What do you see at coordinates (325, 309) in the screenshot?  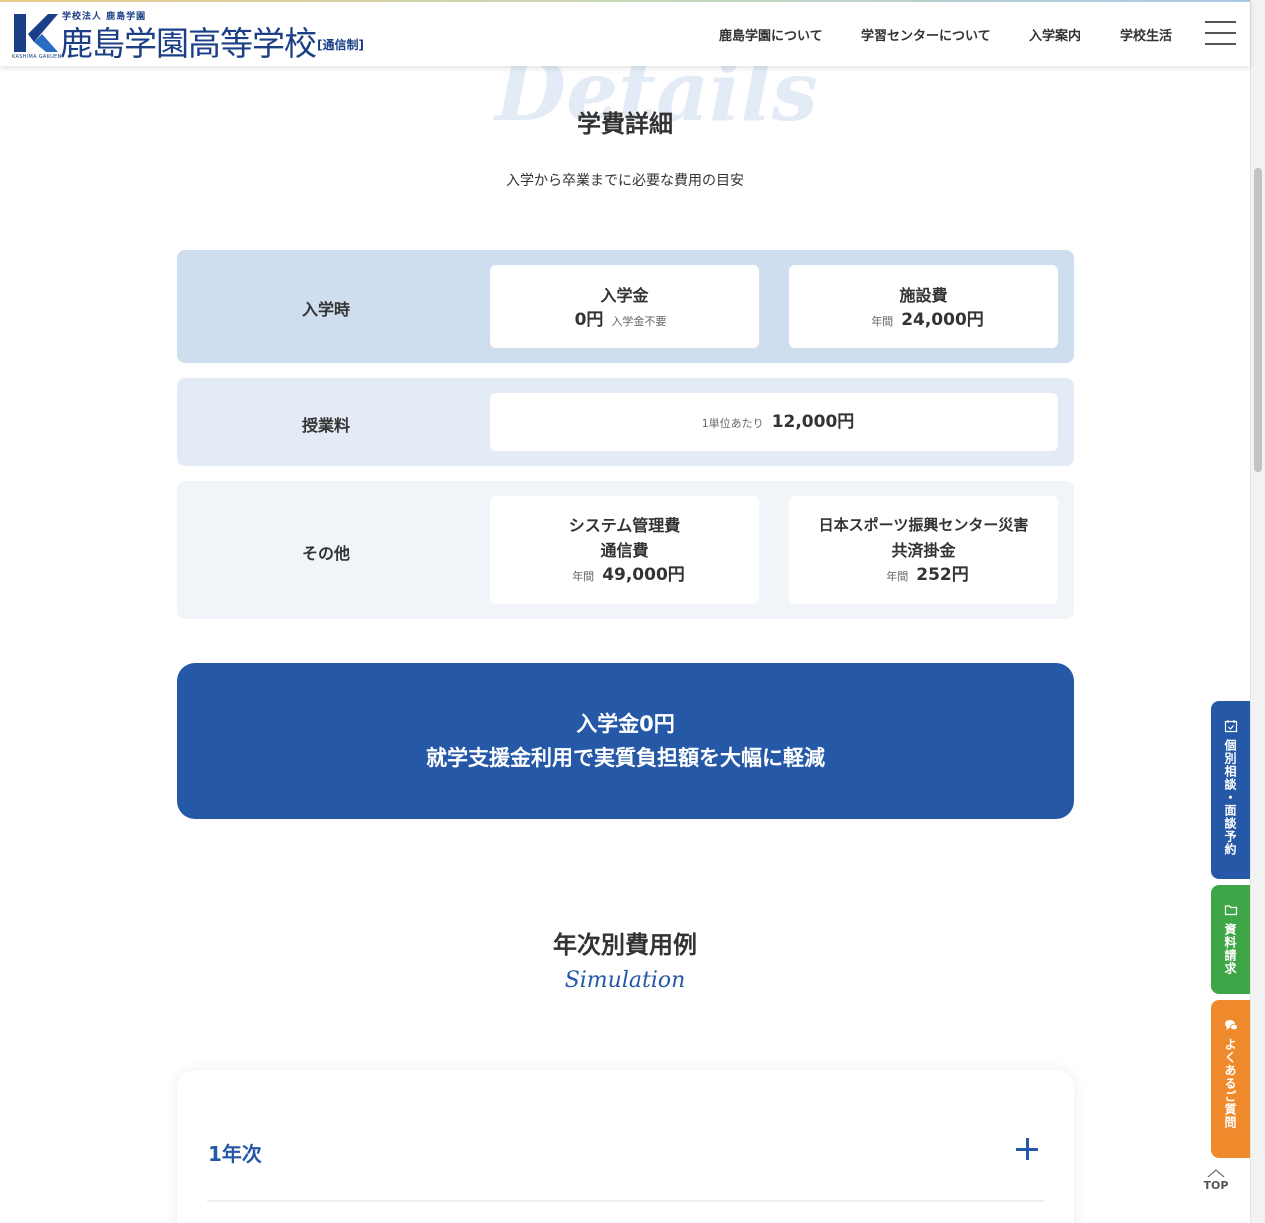 I see `fee-label-admission: 入学時` at bounding box center [325, 309].